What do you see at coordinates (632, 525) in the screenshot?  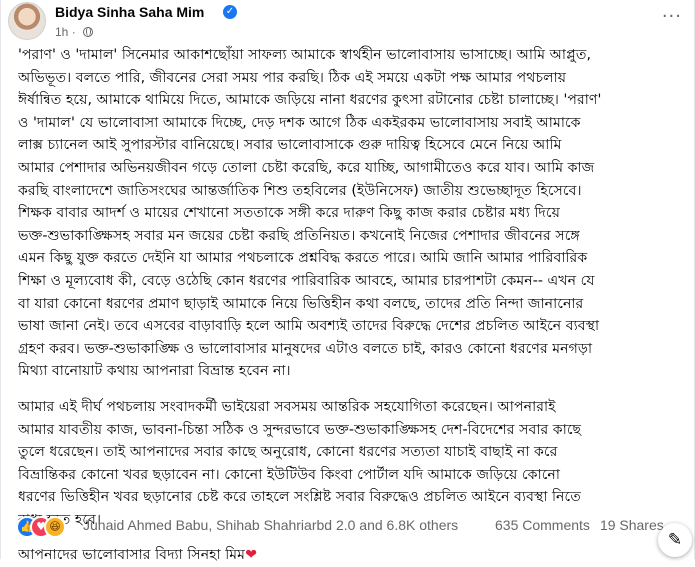 I see `shares-count: 19 Shares` at bounding box center [632, 525].